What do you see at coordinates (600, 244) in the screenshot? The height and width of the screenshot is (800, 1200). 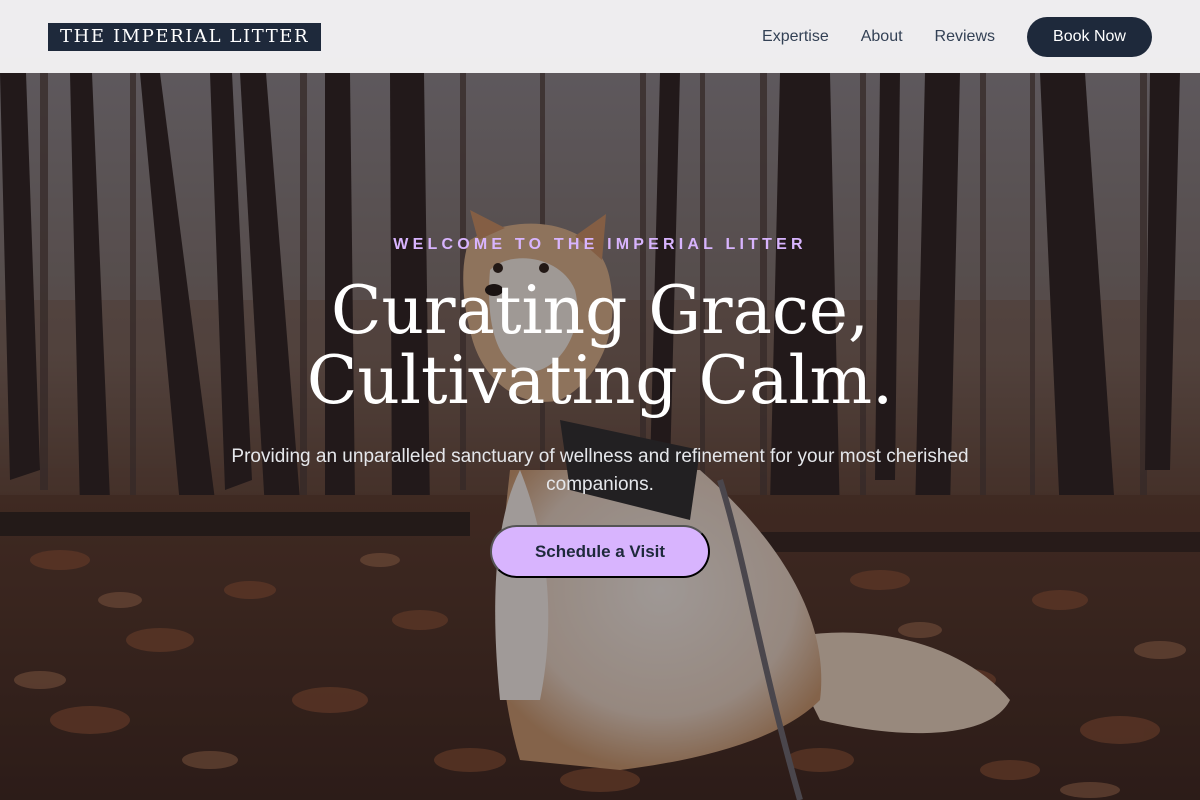 I see `hero-eyebrow: WELCOME TO THE IMPERIAL LITTER` at bounding box center [600, 244].